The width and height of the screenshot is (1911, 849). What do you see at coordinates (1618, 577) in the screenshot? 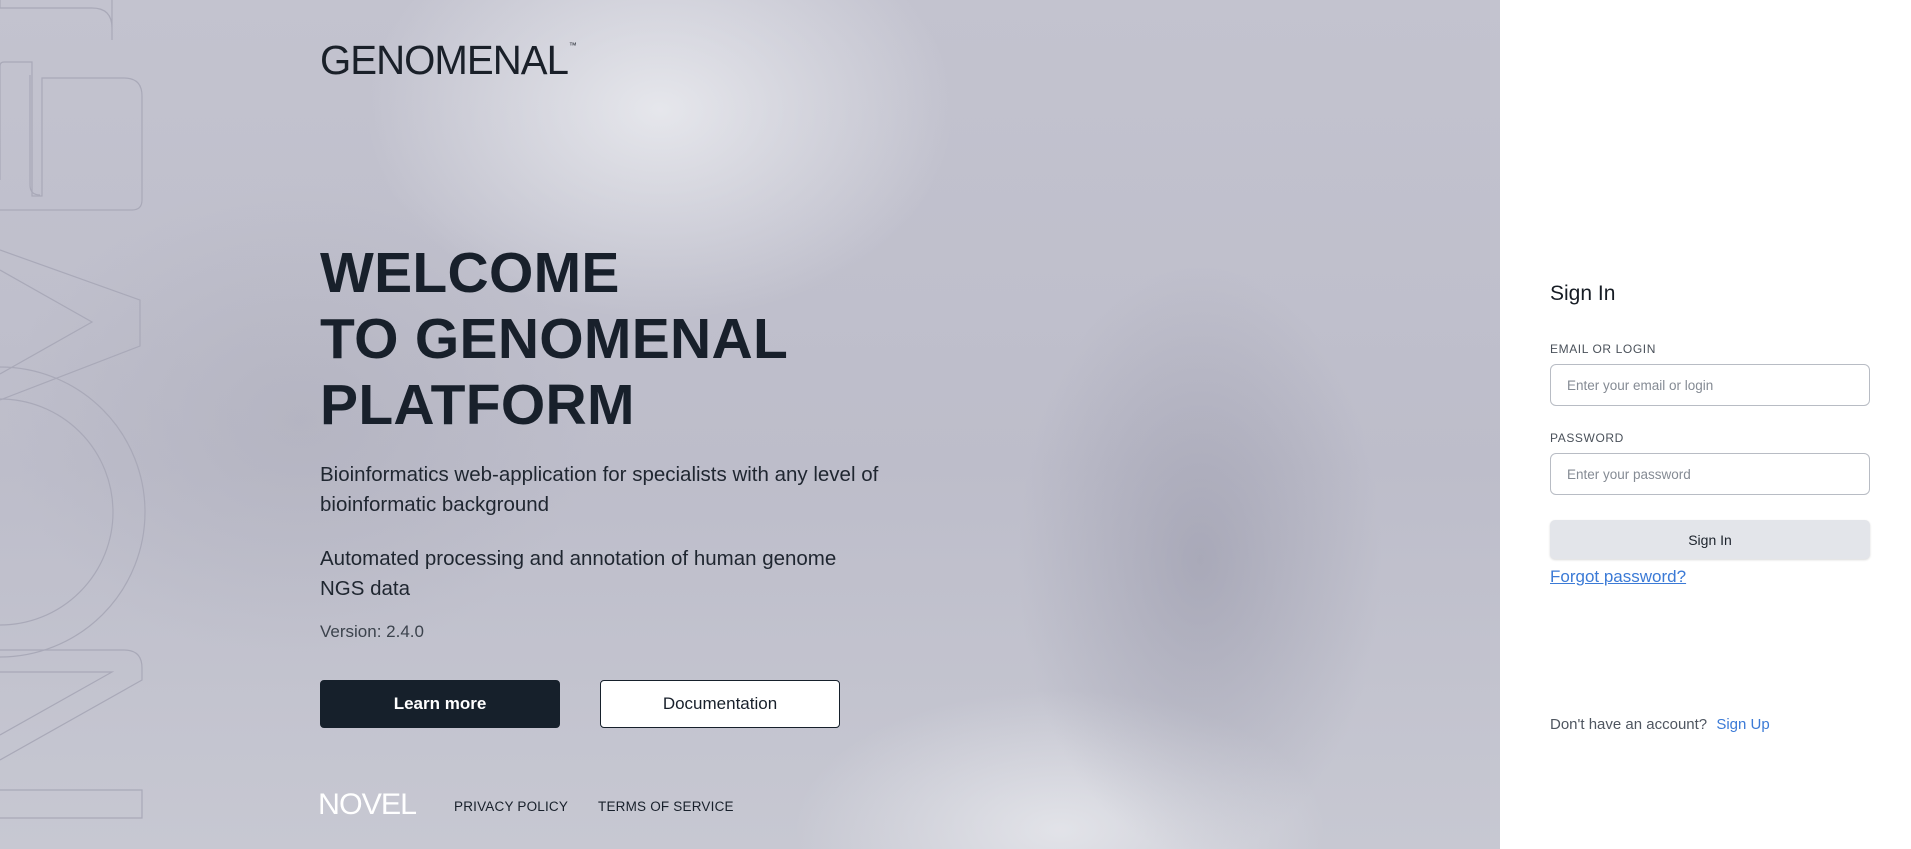
I see `forgot-password-link: Forgot password?` at bounding box center [1618, 577].